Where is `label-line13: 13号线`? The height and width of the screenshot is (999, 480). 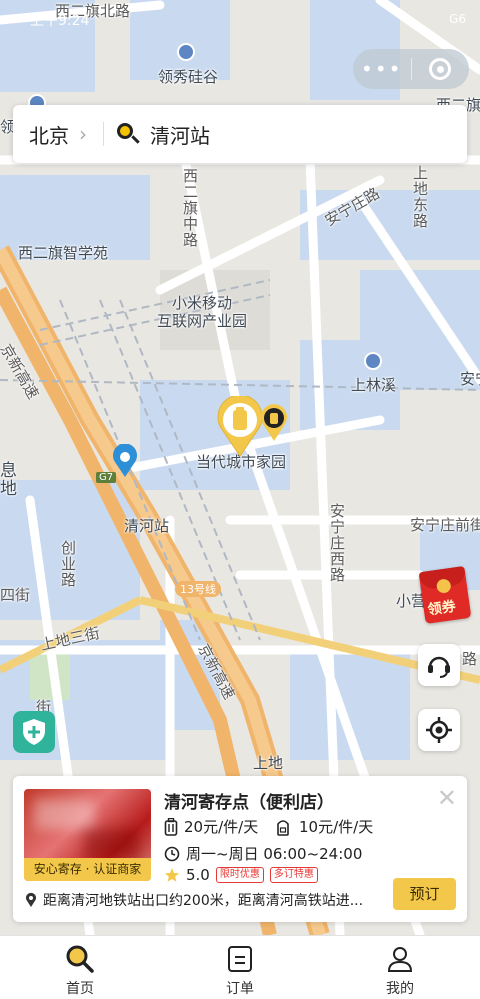 label-line13: 13号线 is located at coordinates (198, 589).